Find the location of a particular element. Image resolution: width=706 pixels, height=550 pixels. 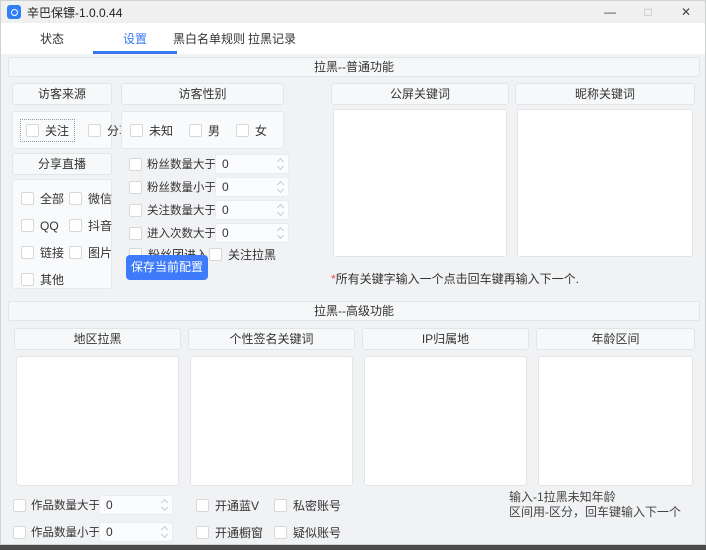

section-basic-title: 拉黑--普通功能 is located at coordinates (354, 67).